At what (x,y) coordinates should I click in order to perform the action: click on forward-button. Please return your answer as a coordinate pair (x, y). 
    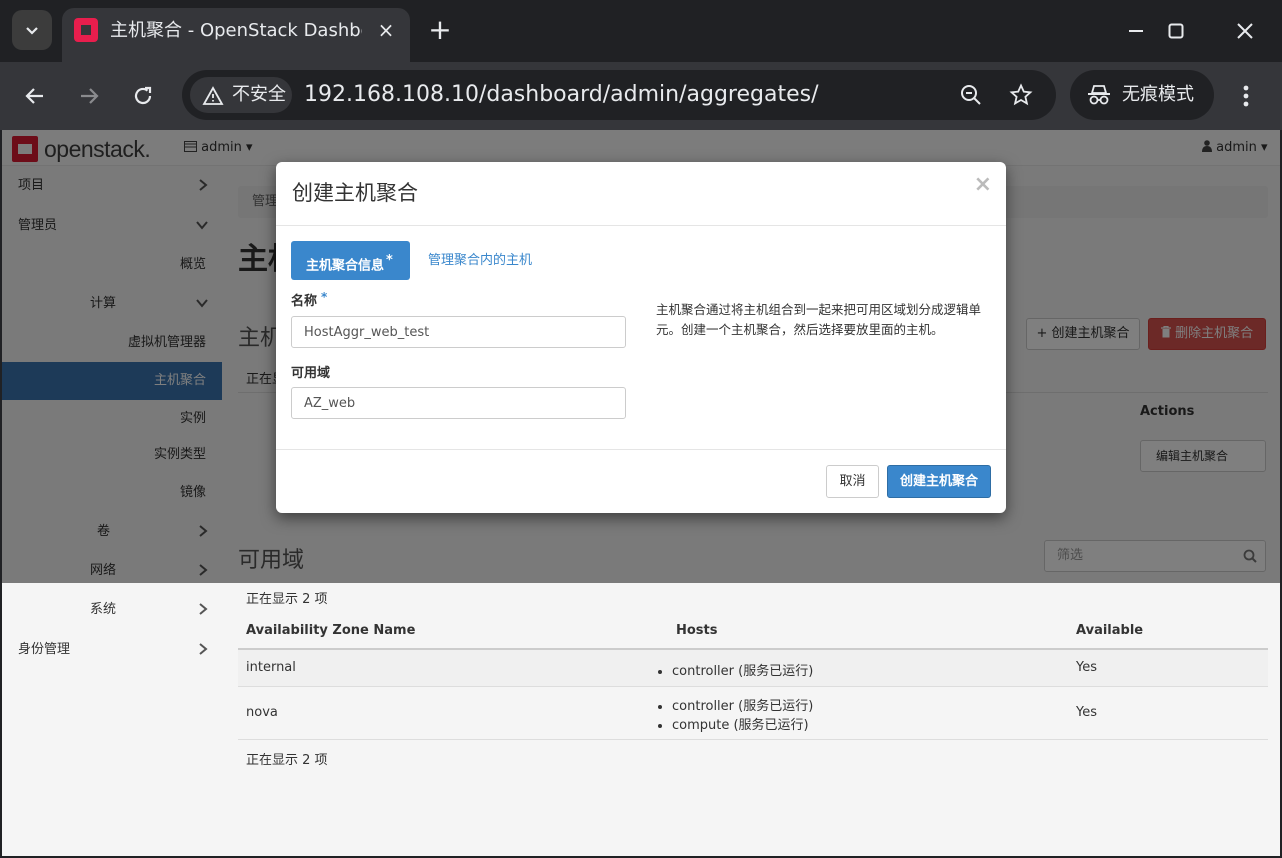
    Looking at the image, I should click on (89, 96).